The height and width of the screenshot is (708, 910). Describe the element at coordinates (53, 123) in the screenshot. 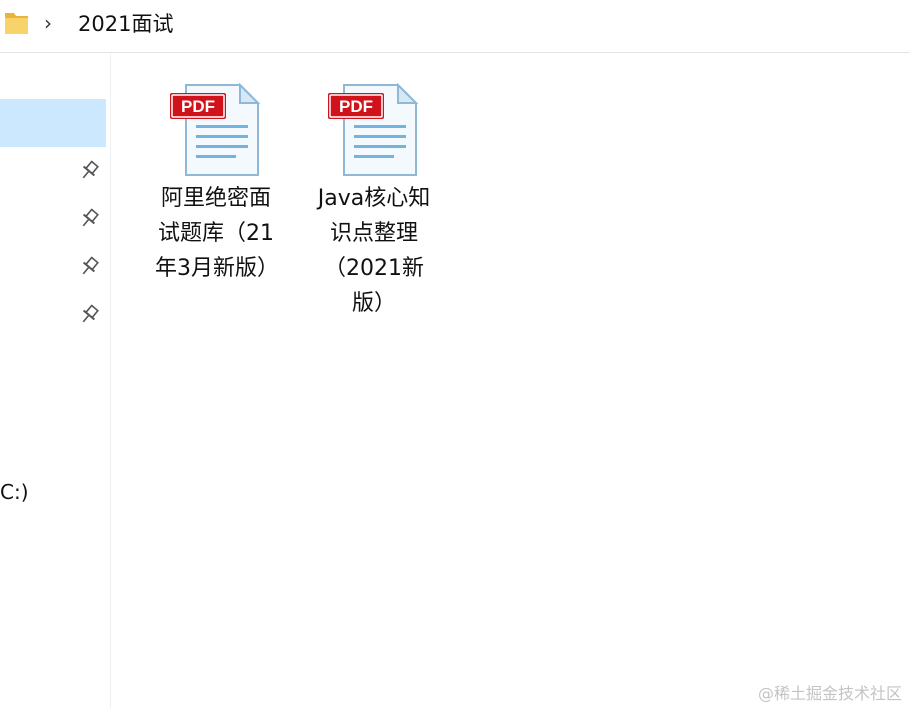

I see `nav-item-selected` at that location.